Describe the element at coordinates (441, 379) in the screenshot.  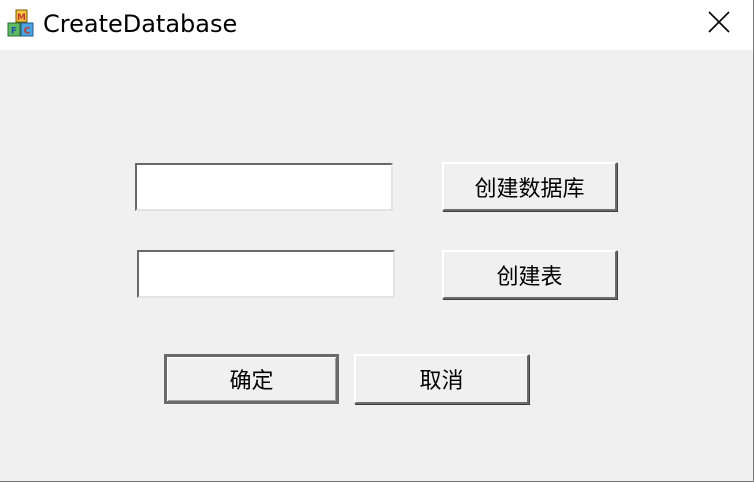
I see `cancel-button: 取消` at that location.